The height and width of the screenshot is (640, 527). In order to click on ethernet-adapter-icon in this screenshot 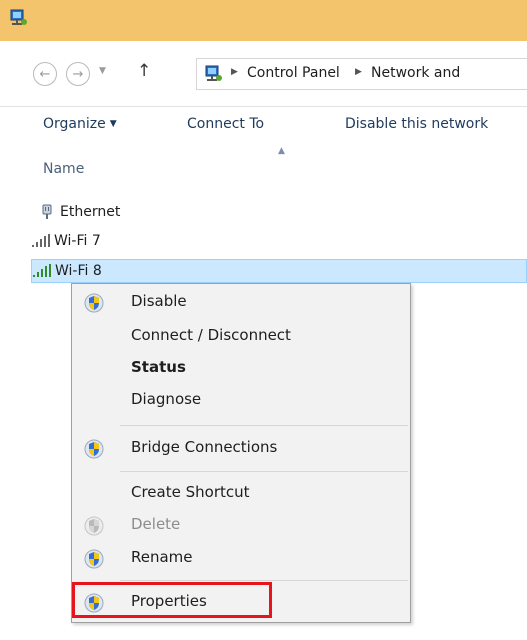, I will do `click(47, 212)`.